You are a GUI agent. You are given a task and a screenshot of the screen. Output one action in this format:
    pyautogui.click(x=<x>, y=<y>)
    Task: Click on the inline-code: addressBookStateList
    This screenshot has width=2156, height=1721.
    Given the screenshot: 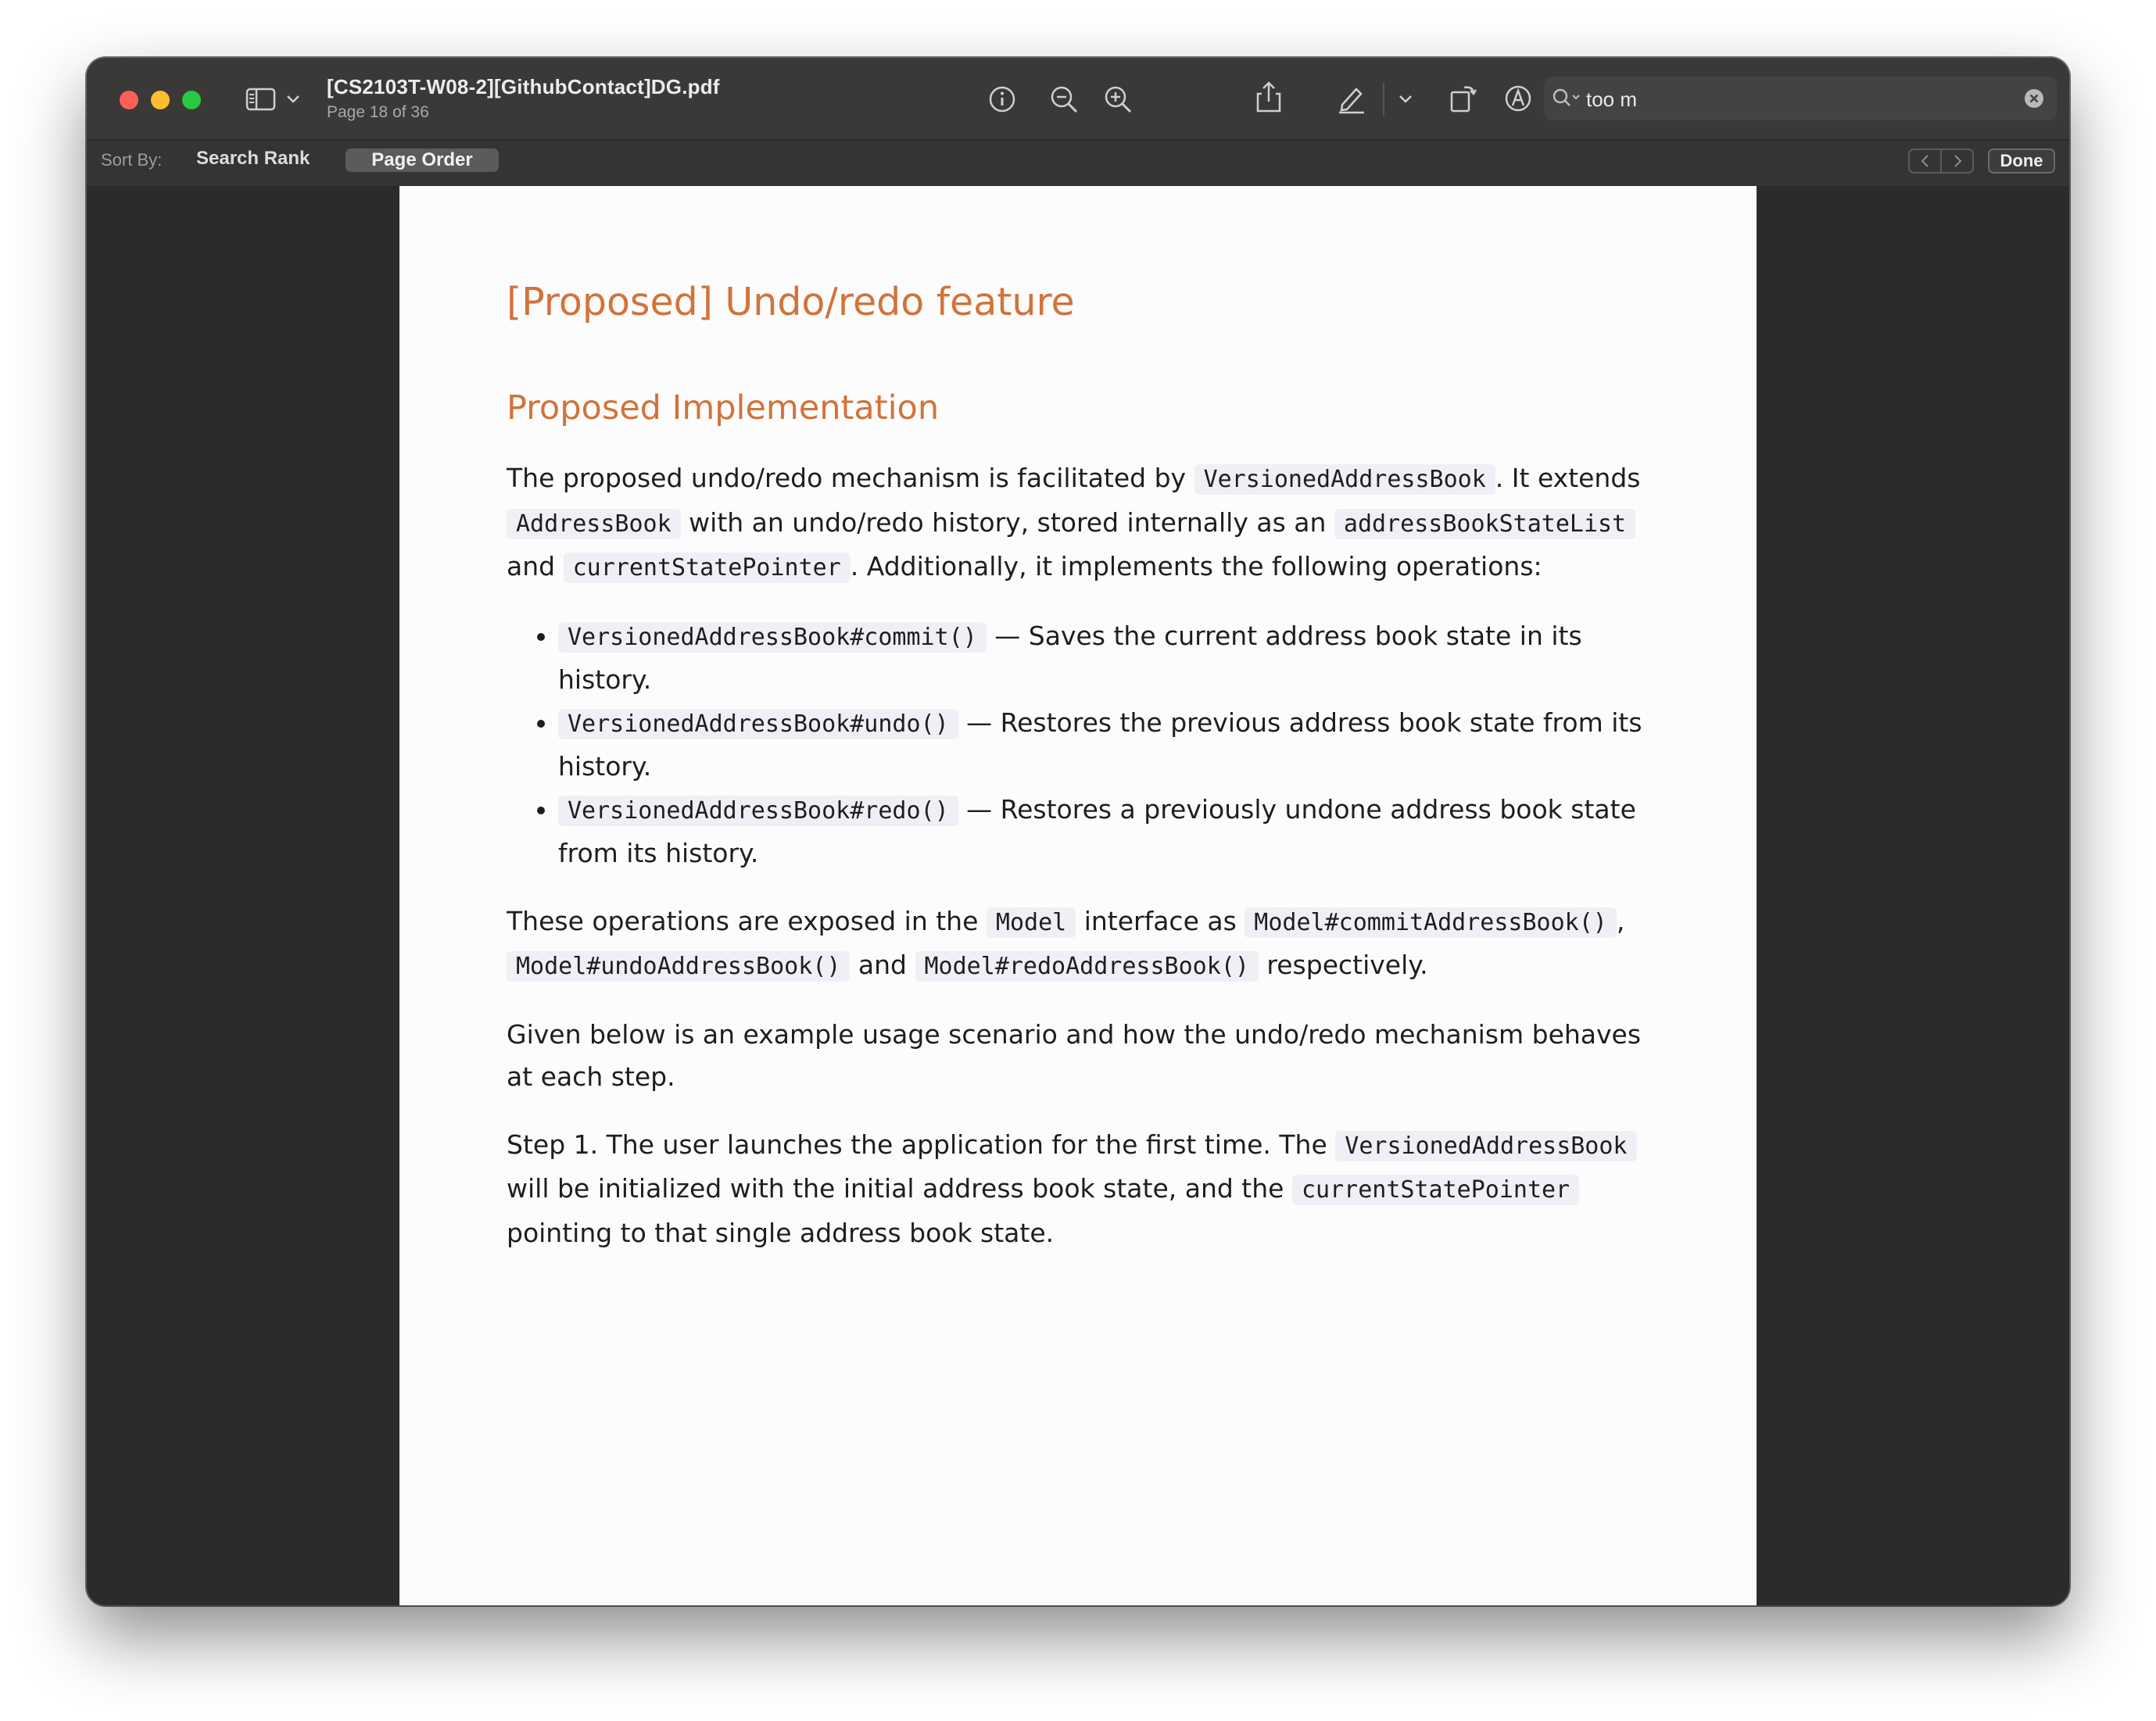 What is the action you would take?
    pyautogui.click(x=1485, y=523)
    